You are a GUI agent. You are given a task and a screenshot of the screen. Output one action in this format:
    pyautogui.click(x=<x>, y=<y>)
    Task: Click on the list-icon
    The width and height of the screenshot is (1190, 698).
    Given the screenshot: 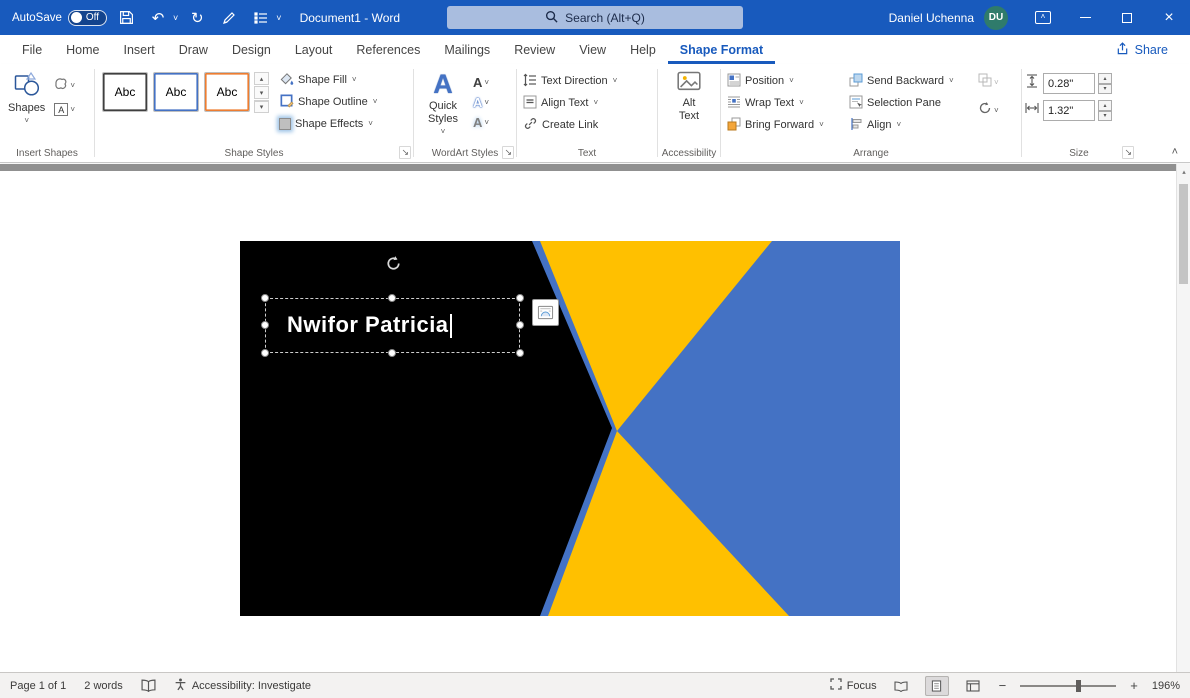 What is the action you would take?
    pyautogui.click(x=261, y=18)
    